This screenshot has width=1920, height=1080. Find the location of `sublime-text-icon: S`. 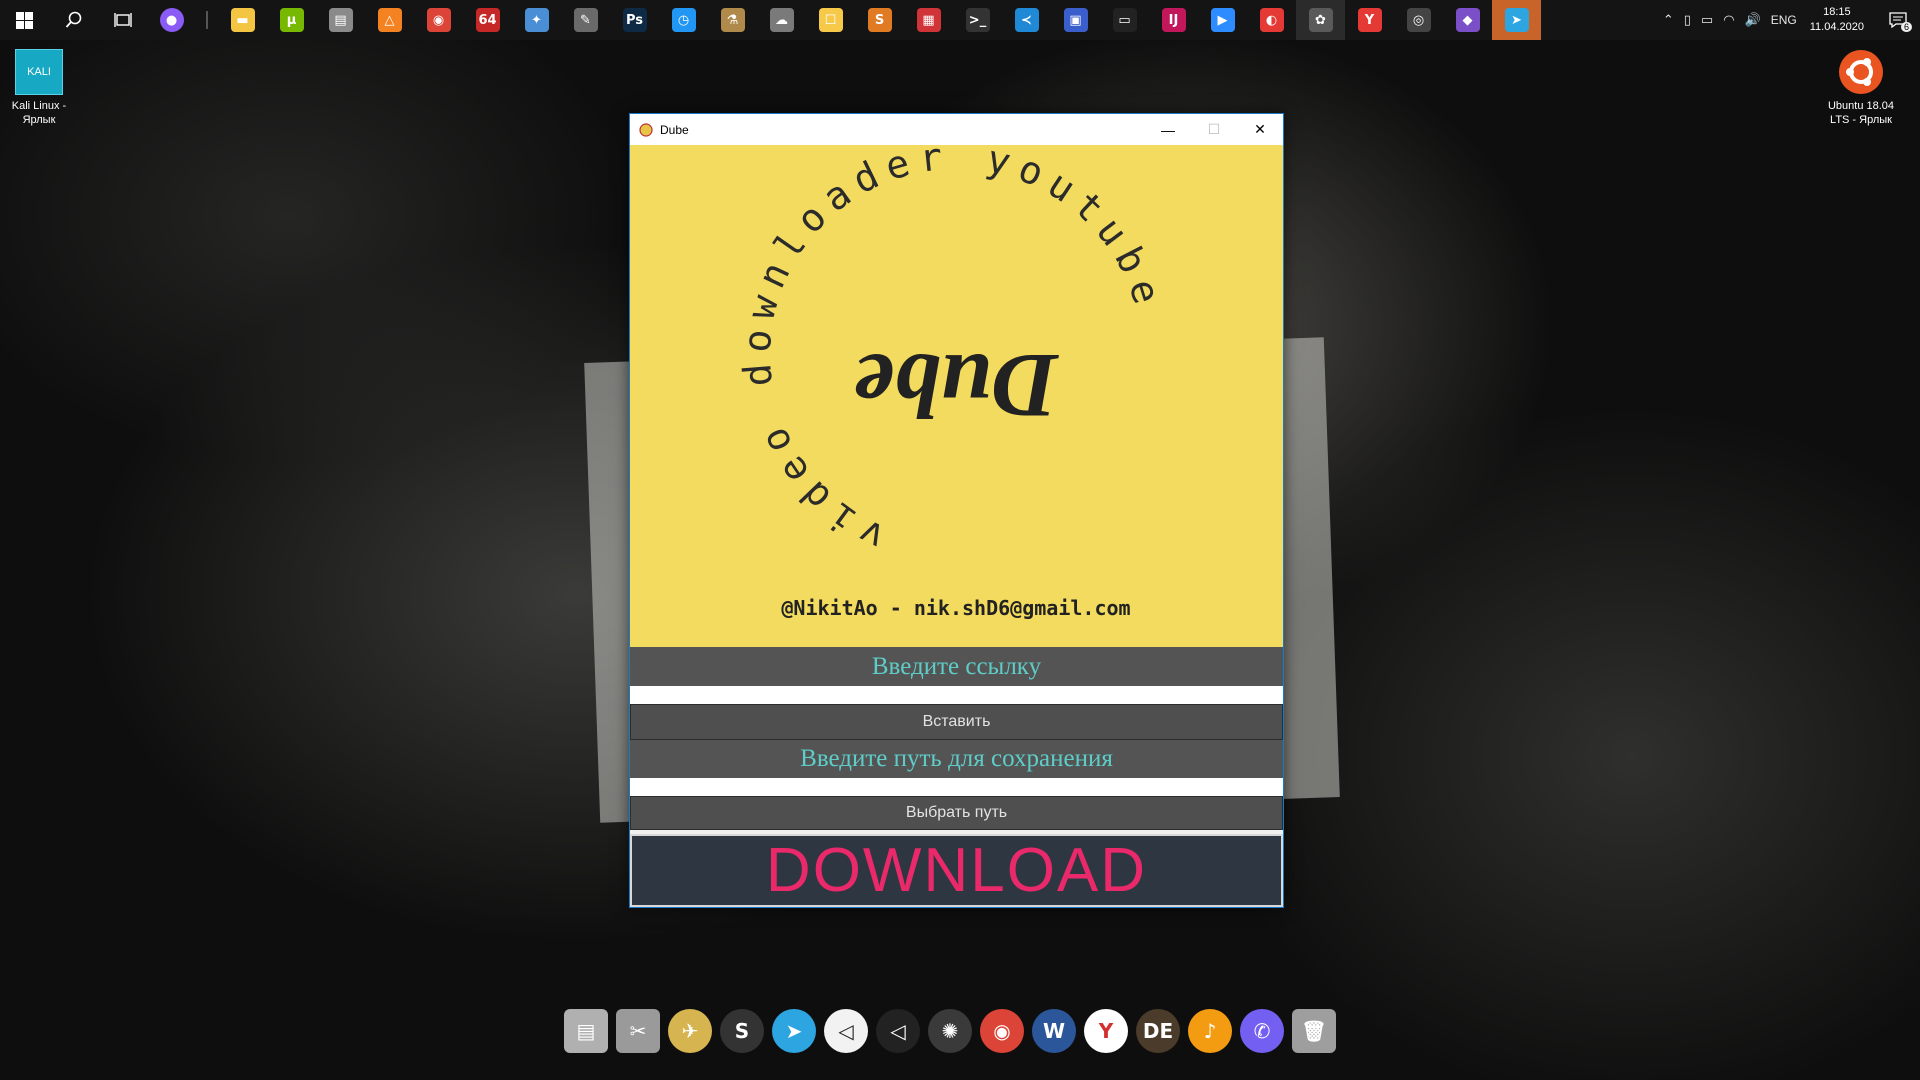

sublime-text-icon: S is located at coordinates (879, 20).